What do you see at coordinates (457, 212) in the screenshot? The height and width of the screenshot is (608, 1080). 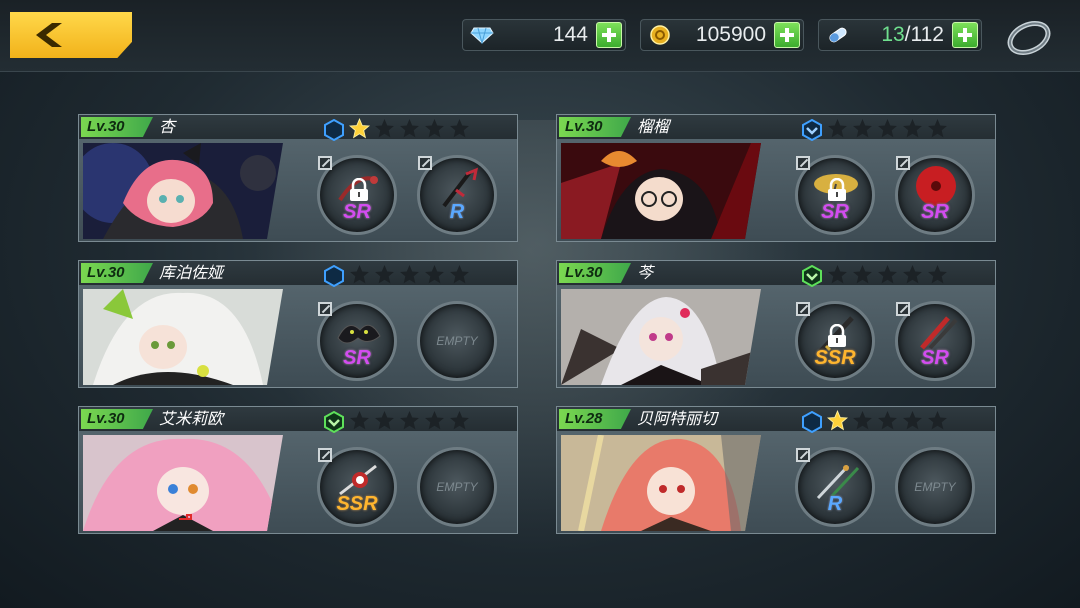 I see `rarity-label: R` at bounding box center [457, 212].